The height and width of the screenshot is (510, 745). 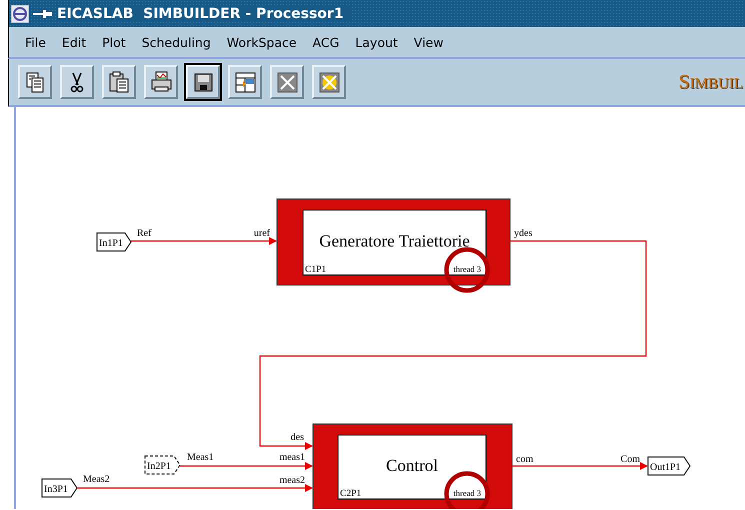 I want to click on close-all-icon, so click(x=329, y=82).